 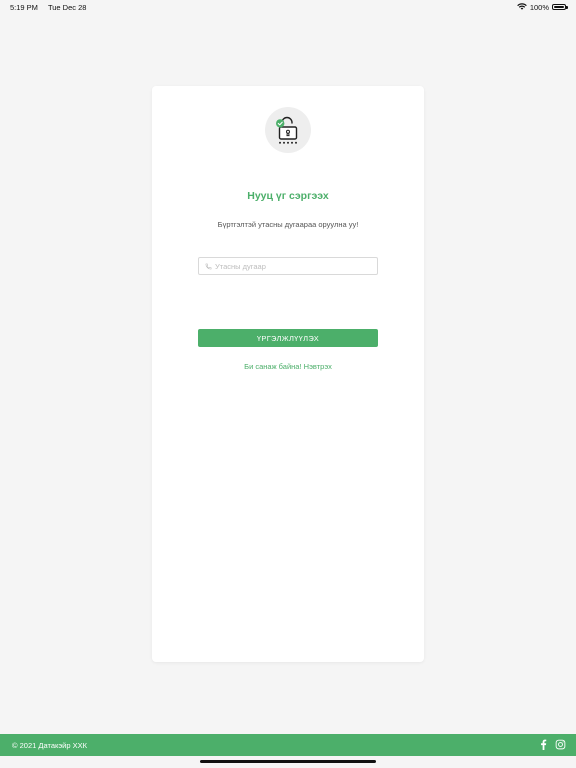 I want to click on instagram-icon, so click(x=560, y=745).